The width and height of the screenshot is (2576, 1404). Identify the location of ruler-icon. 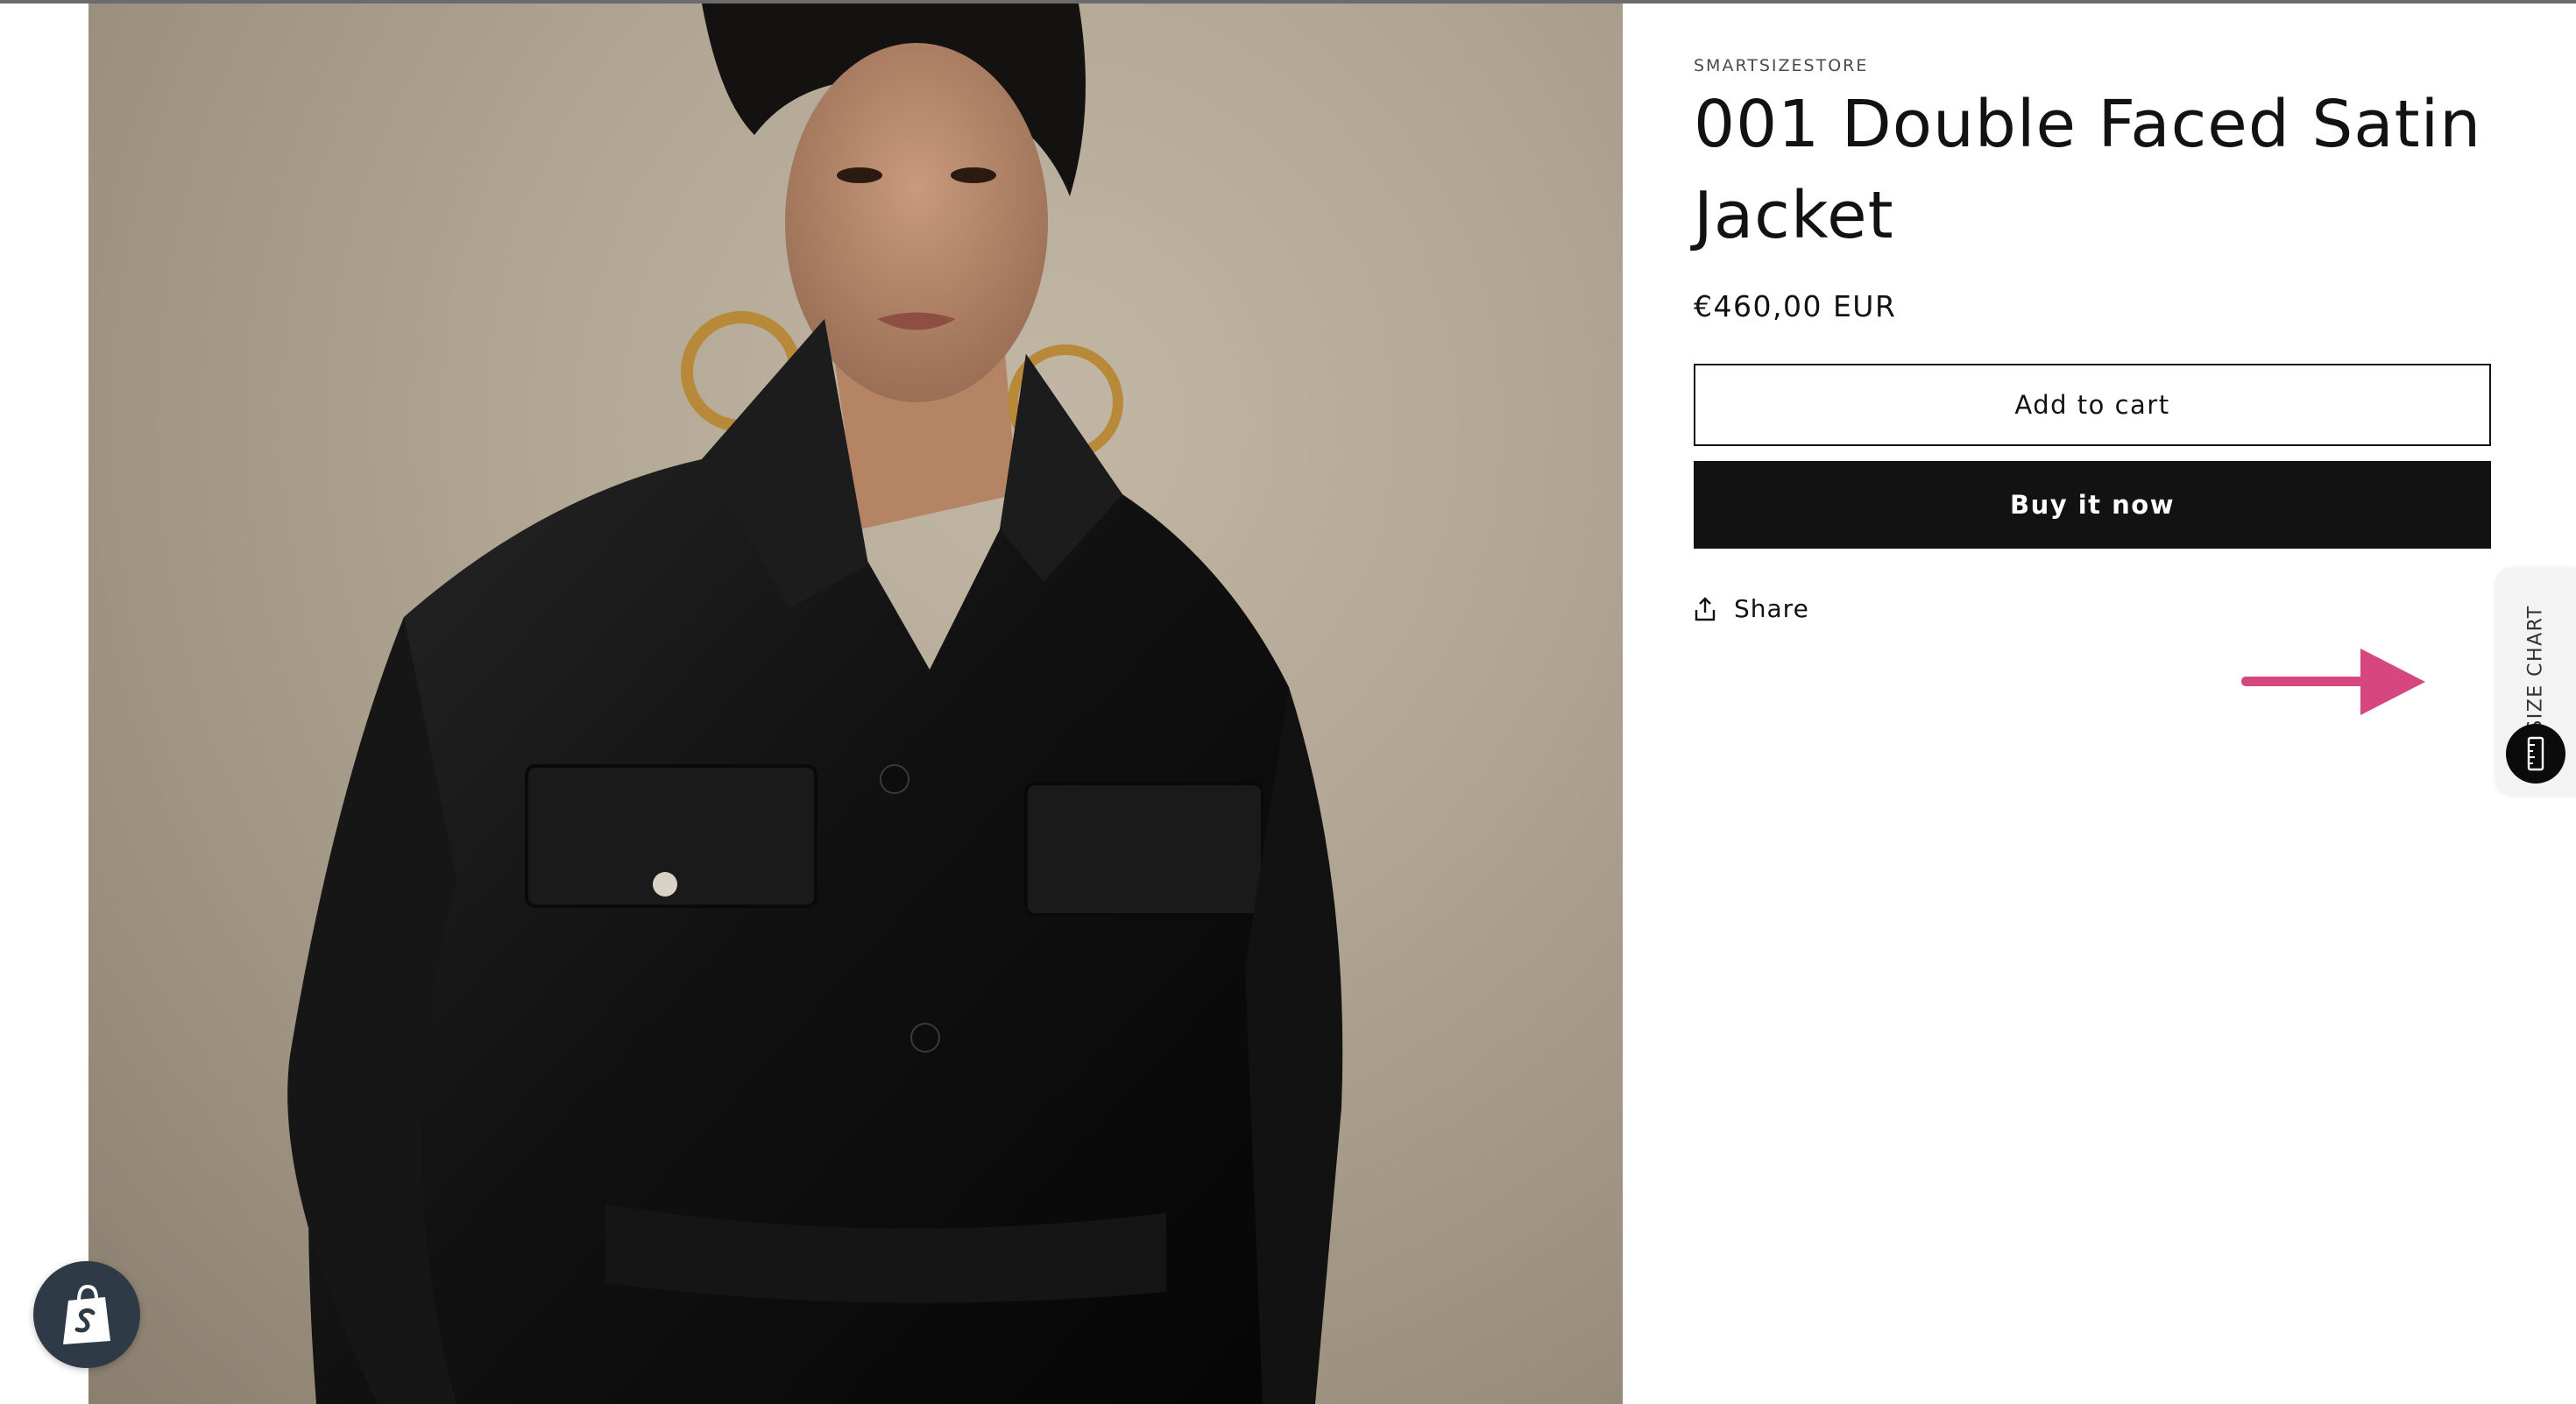
(2535, 754).